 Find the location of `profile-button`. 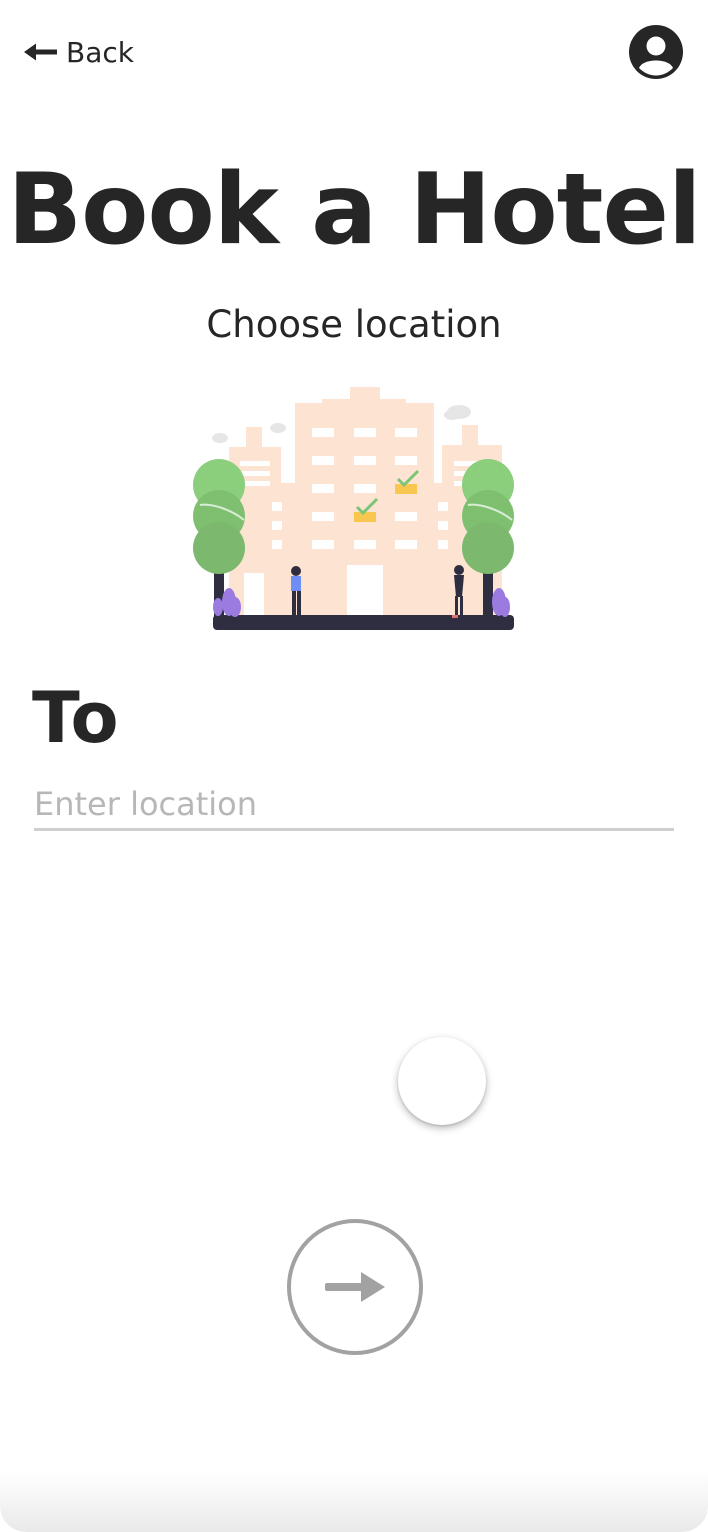

profile-button is located at coordinates (656, 52).